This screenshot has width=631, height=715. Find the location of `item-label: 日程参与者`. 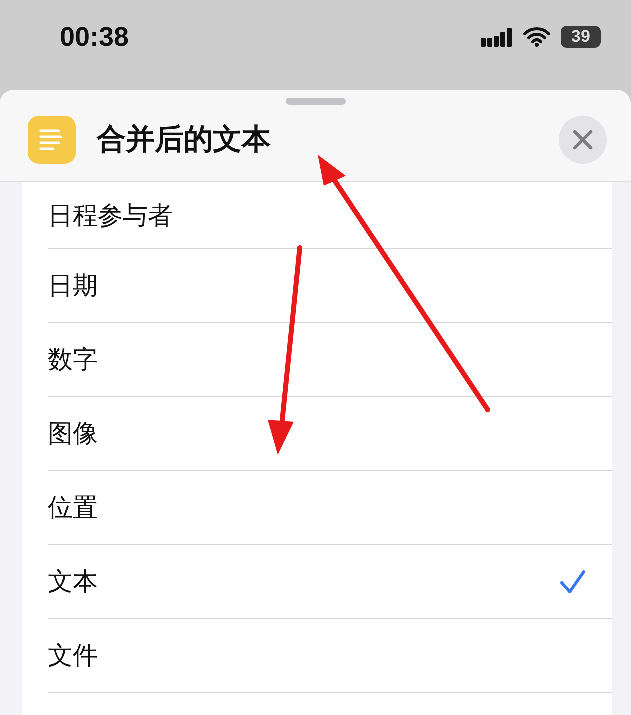

item-label: 日程参与者 is located at coordinates (110, 216).